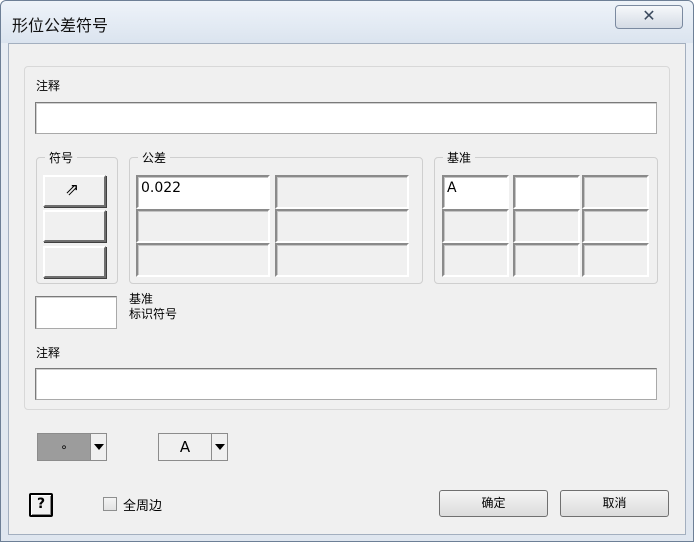  Describe the element at coordinates (161, 188) in the screenshot. I see `tolerance-cell-value: 0.022` at that location.